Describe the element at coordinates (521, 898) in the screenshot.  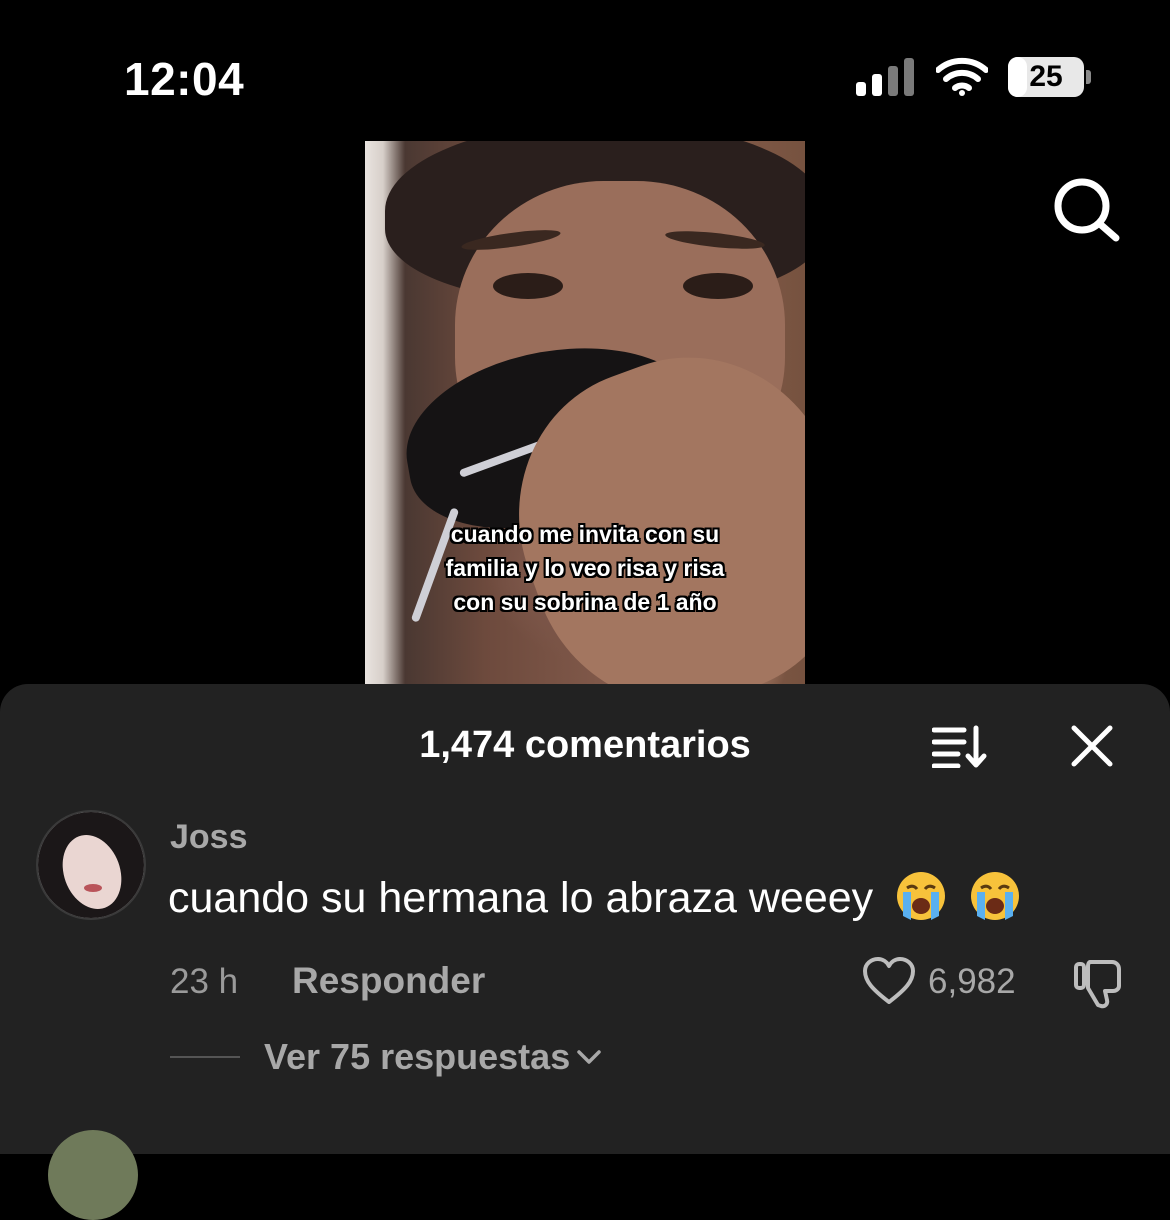
I see `comment-text: cuando su hermana lo abraza weeey` at that location.